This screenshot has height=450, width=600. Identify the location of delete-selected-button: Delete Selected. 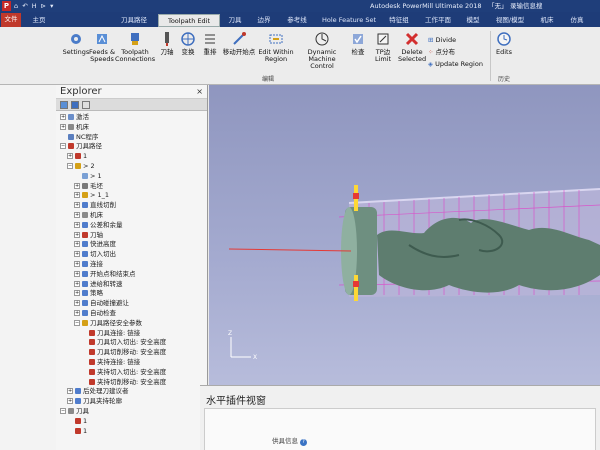
(412, 47).